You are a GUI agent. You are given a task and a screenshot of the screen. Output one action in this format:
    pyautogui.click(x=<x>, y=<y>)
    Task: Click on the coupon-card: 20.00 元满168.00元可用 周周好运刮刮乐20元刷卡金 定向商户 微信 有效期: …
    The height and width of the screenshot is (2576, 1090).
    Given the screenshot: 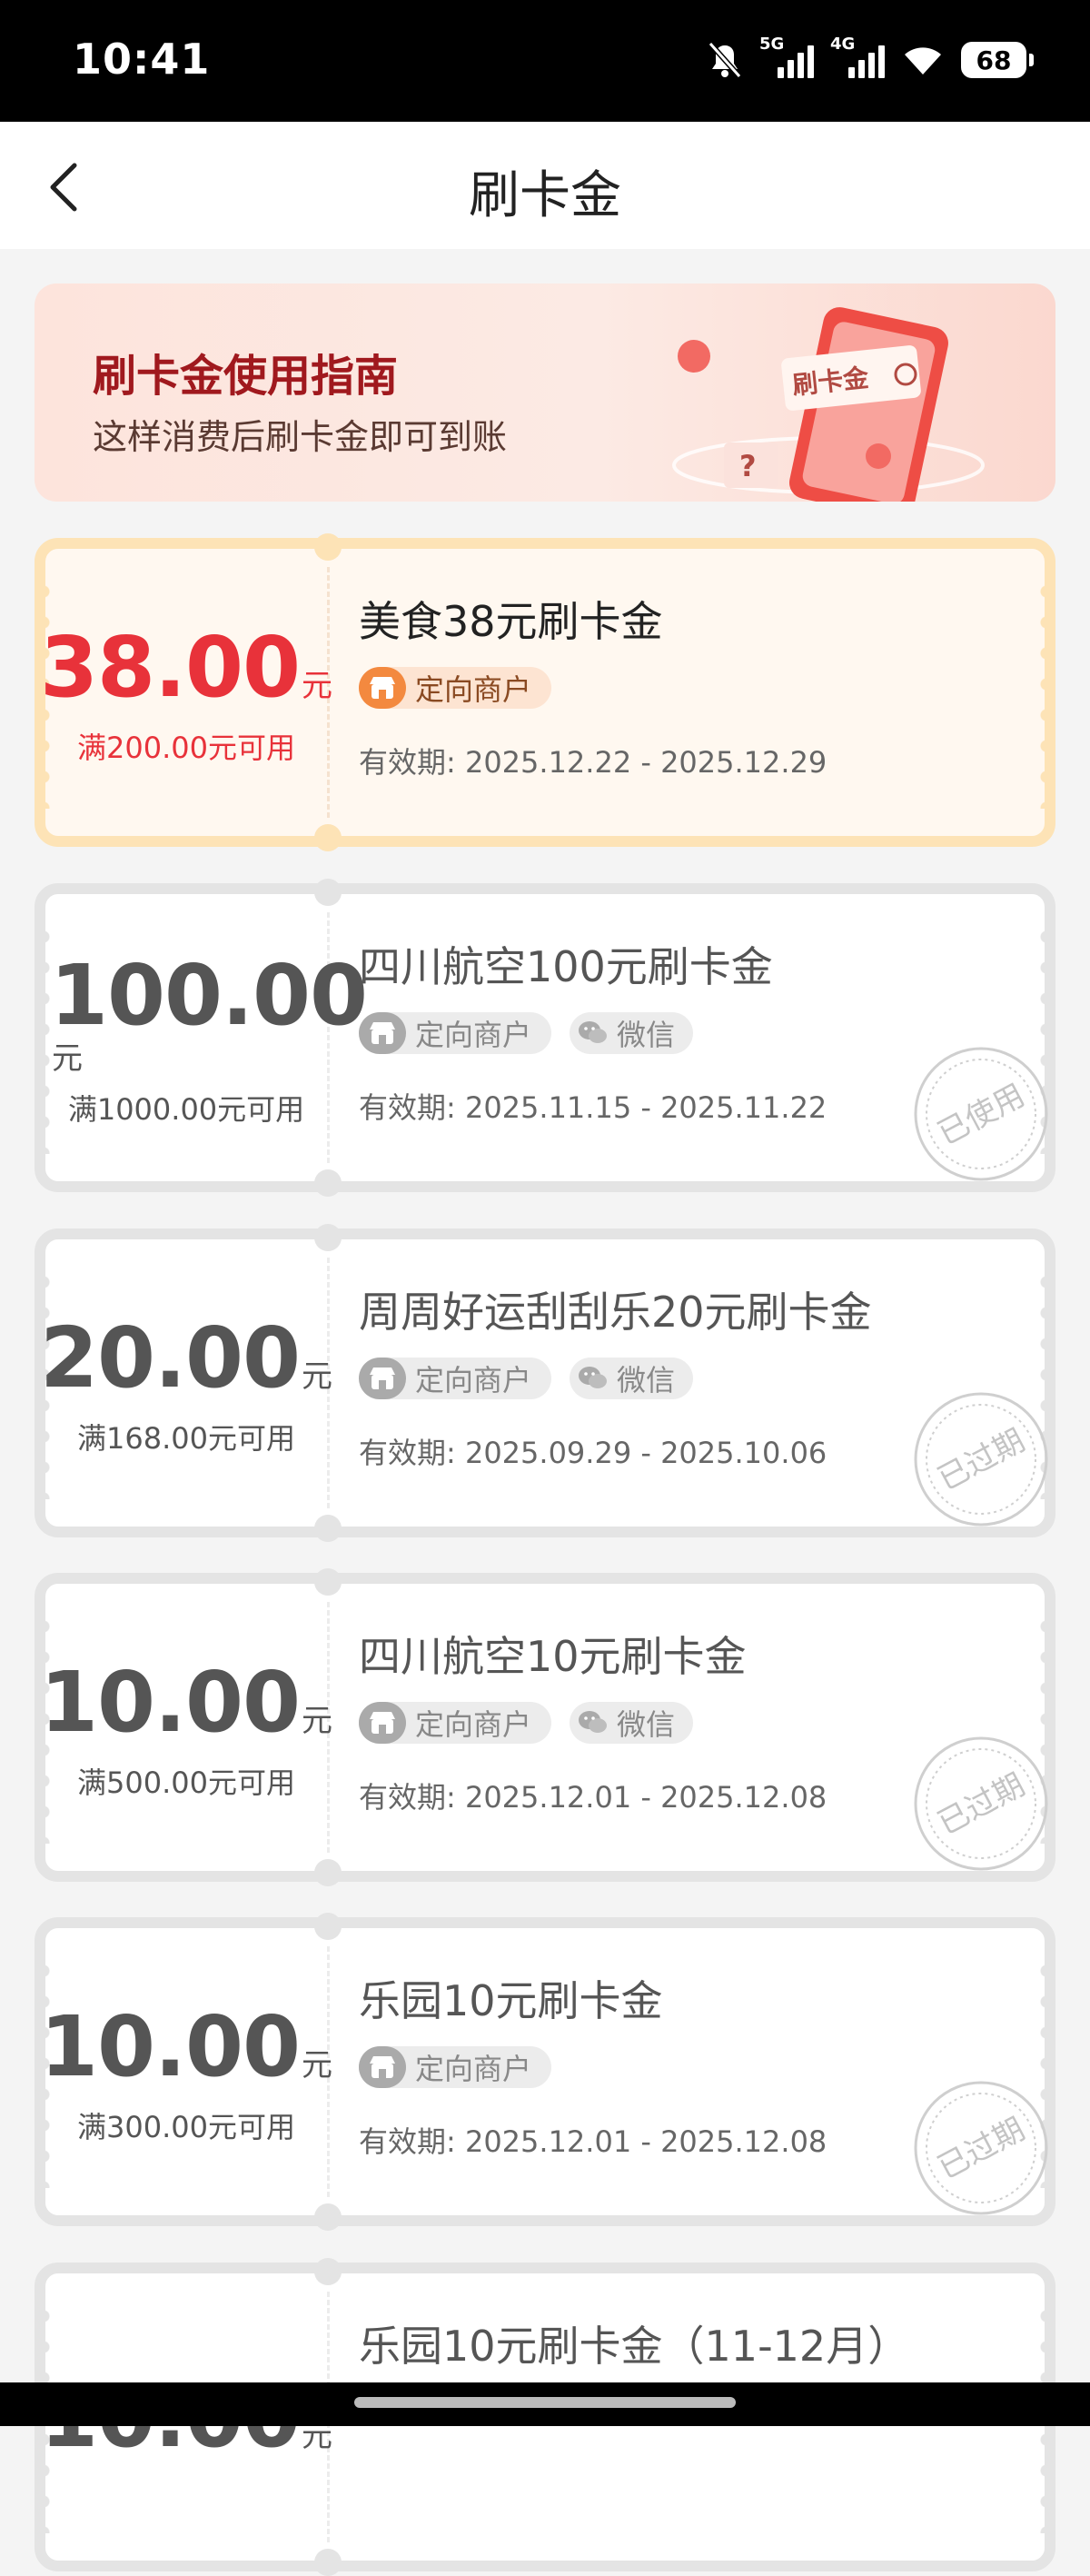 What is the action you would take?
    pyautogui.click(x=545, y=1383)
    